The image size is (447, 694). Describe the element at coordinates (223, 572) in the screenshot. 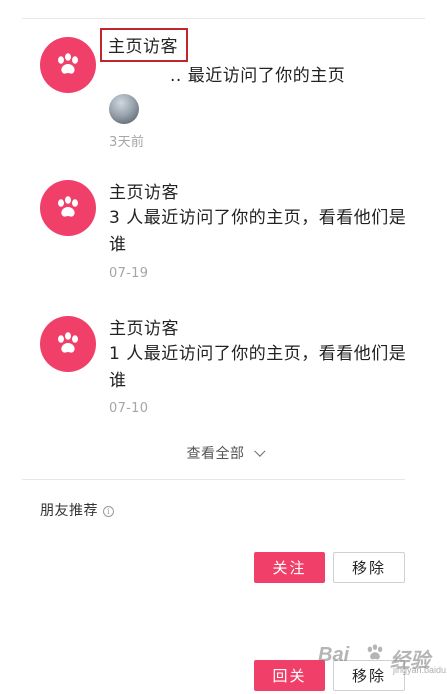

I see `recommendation-row: 关注 移除` at that location.